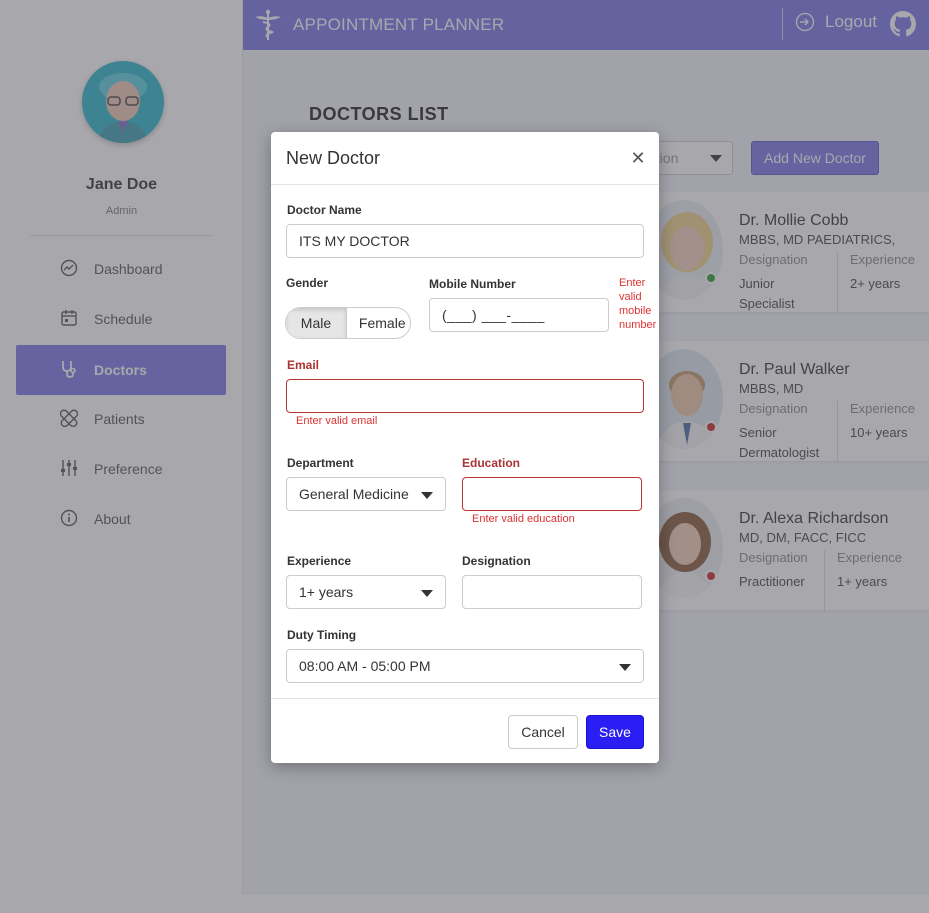 Image resolution: width=929 pixels, height=913 pixels. Describe the element at coordinates (496, 561) in the screenshot. I see `designation-label: Designation` at that location.